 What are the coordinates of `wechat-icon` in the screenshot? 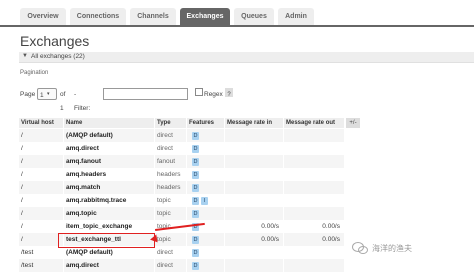 It's located at (360, 248).